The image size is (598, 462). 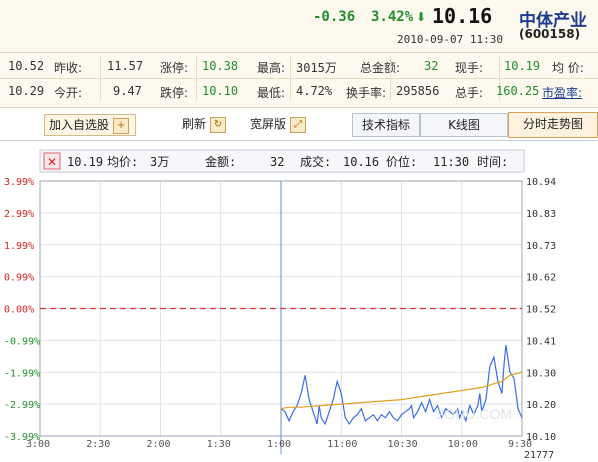 What do you see at coordinates (492, 162) in the screenshot?
I see `info-time-label: 时间:` at bounding box center [492, 162].